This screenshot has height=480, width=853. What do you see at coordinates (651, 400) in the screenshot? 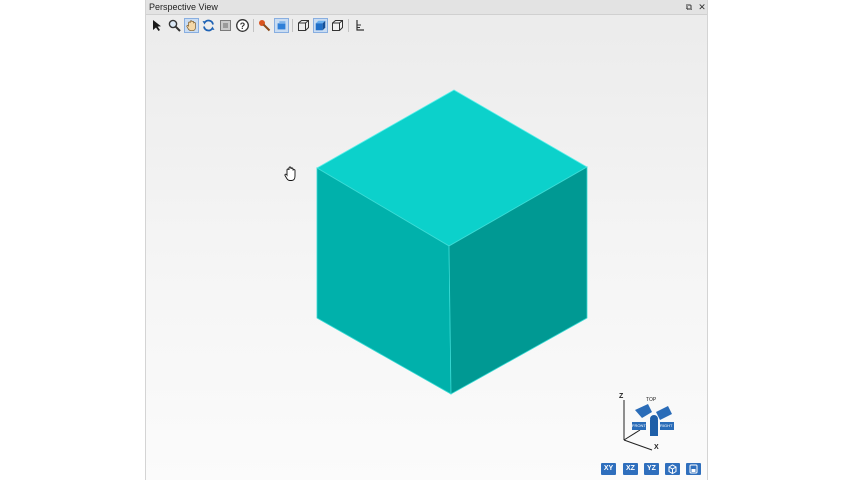
I see `triad-top-label: TOP` at bounding box center [651, 400].